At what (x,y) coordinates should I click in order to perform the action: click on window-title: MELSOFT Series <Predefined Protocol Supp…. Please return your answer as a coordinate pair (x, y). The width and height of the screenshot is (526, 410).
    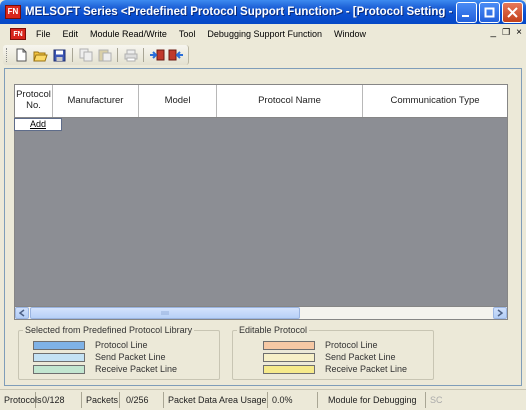
    Looking at the image, I should click on (240, 12).